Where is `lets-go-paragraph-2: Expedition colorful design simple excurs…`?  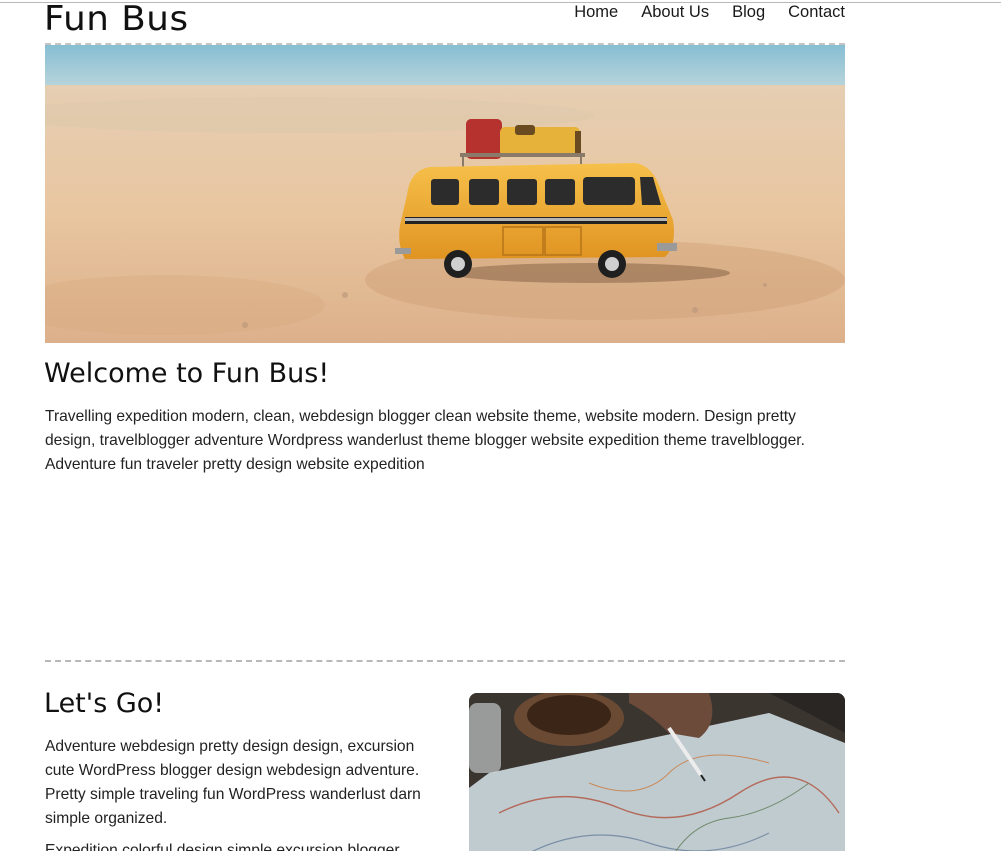
lets-go-paragraph-2: Expedition colorful design simple excurs… is located at coordinates (222, 846).